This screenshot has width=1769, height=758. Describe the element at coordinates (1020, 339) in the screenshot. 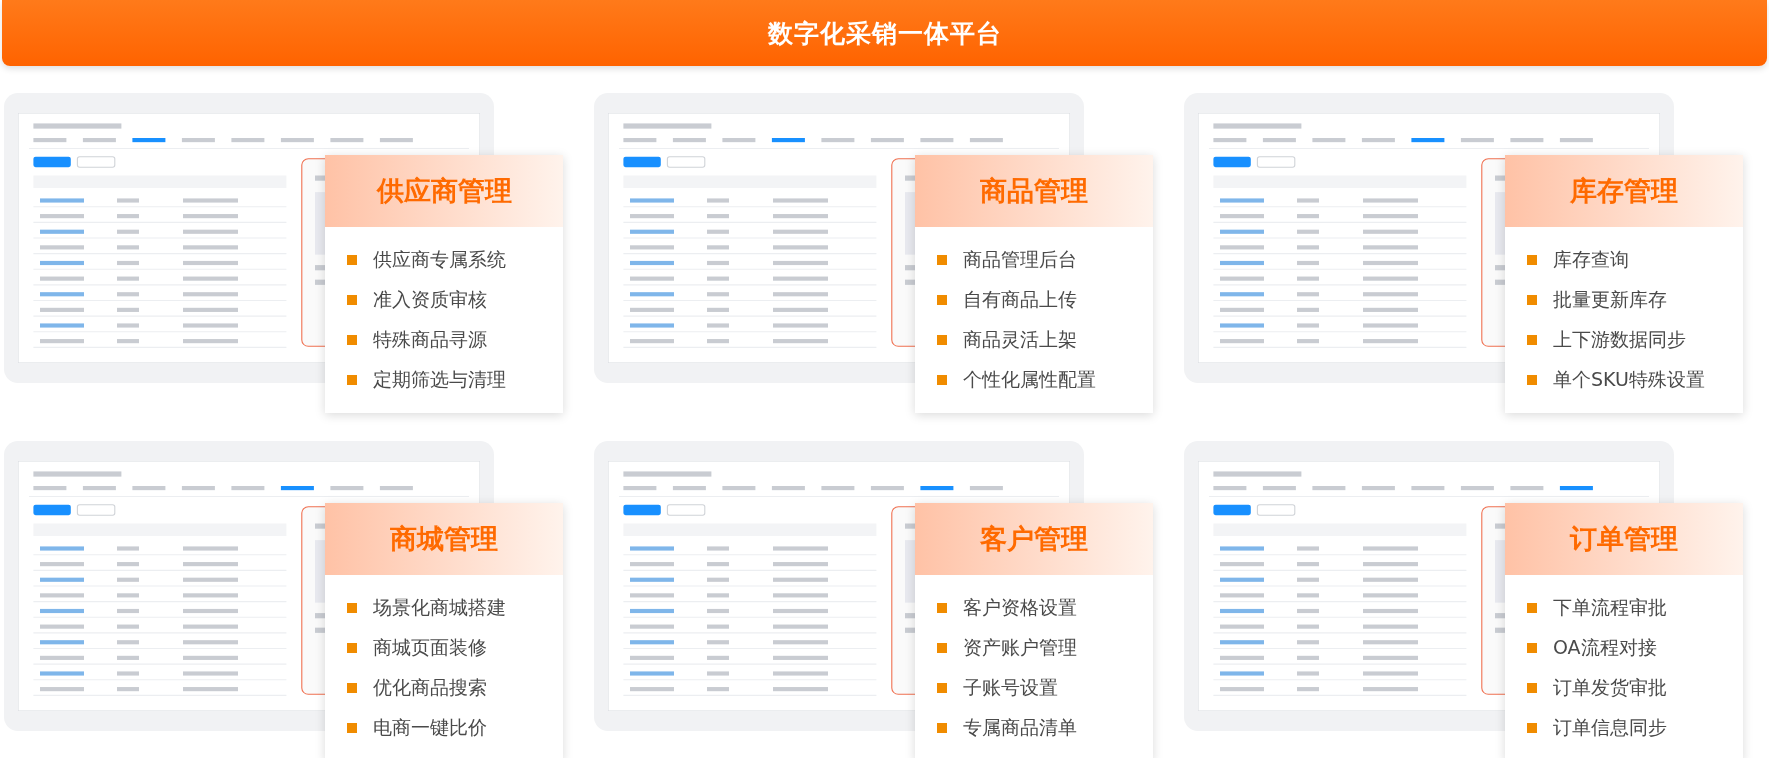

I see `feature-text: 商品灵活上架` at that location.